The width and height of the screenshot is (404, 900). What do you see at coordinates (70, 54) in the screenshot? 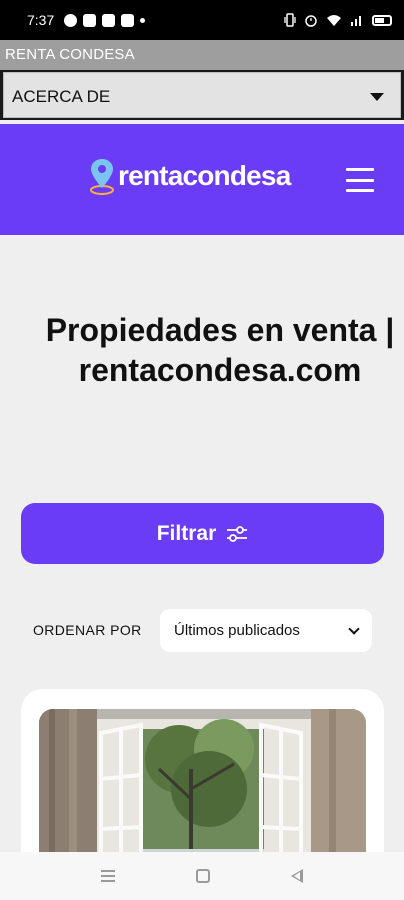
I see `app-title: RENTA CONDESA` at bounding box center [70, 54].